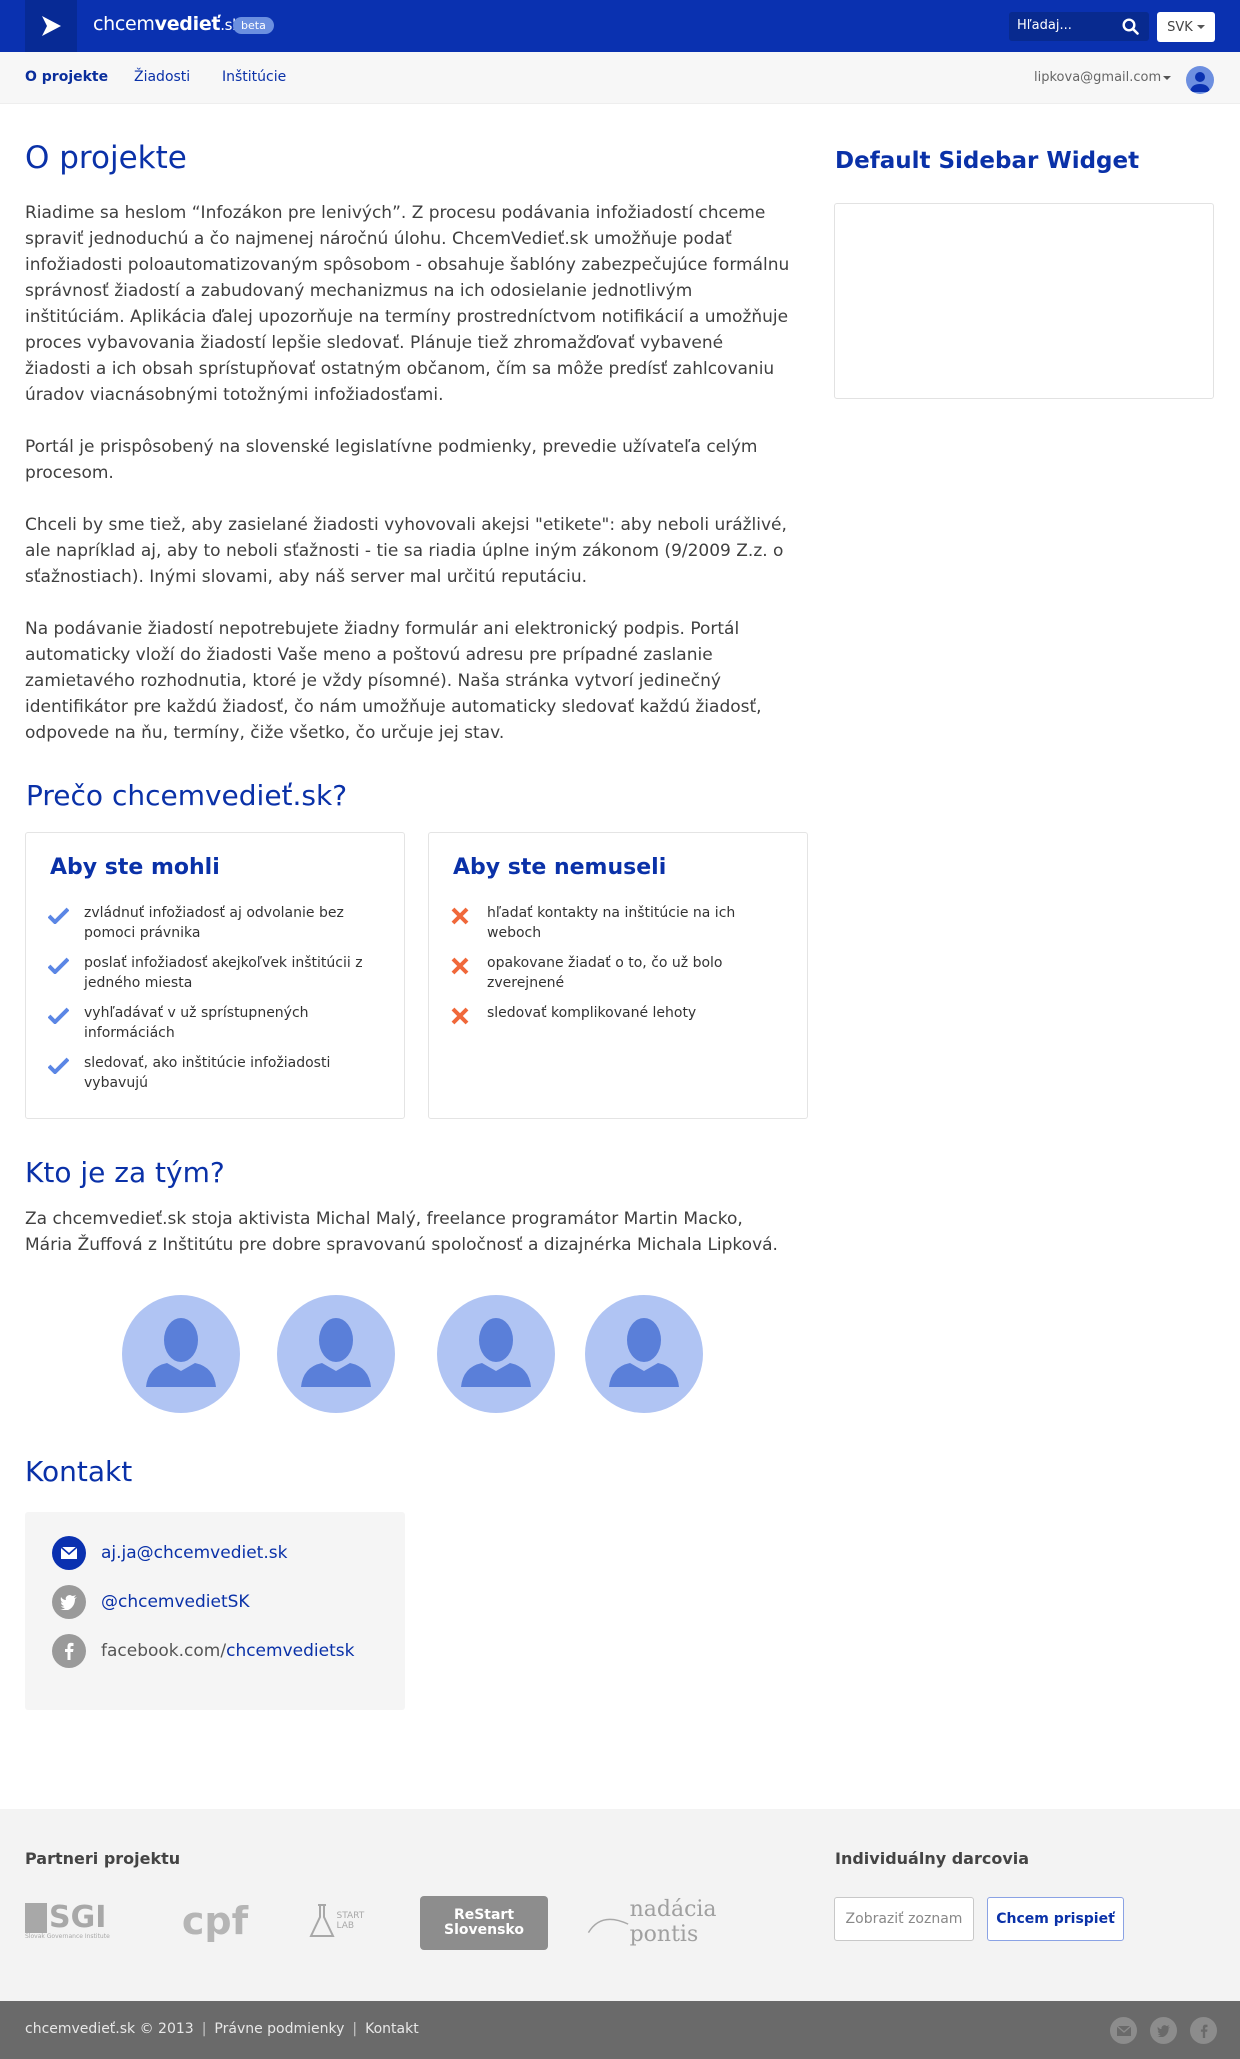 The width and height of the screenshot is (1240, 2059). What do you see at coordinates (932, 1858) in the screenshot?
I see `donors-title: Individuálny darcovia` at bounding box center [932, 1858].